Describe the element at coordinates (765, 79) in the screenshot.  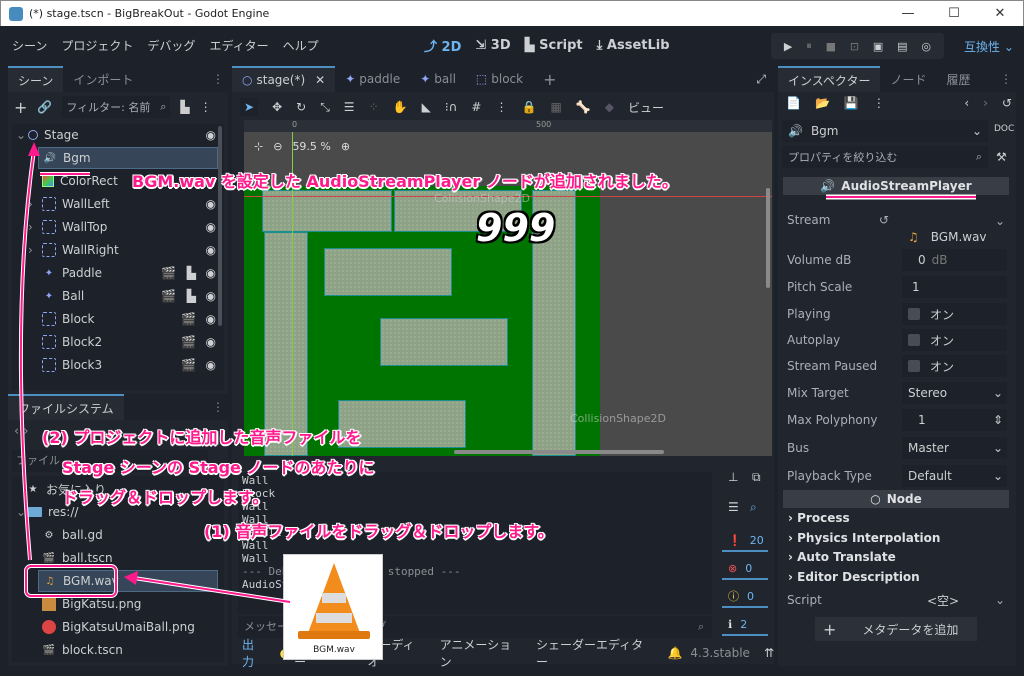
I see `distraction-free-icon: ⤢` at that location.